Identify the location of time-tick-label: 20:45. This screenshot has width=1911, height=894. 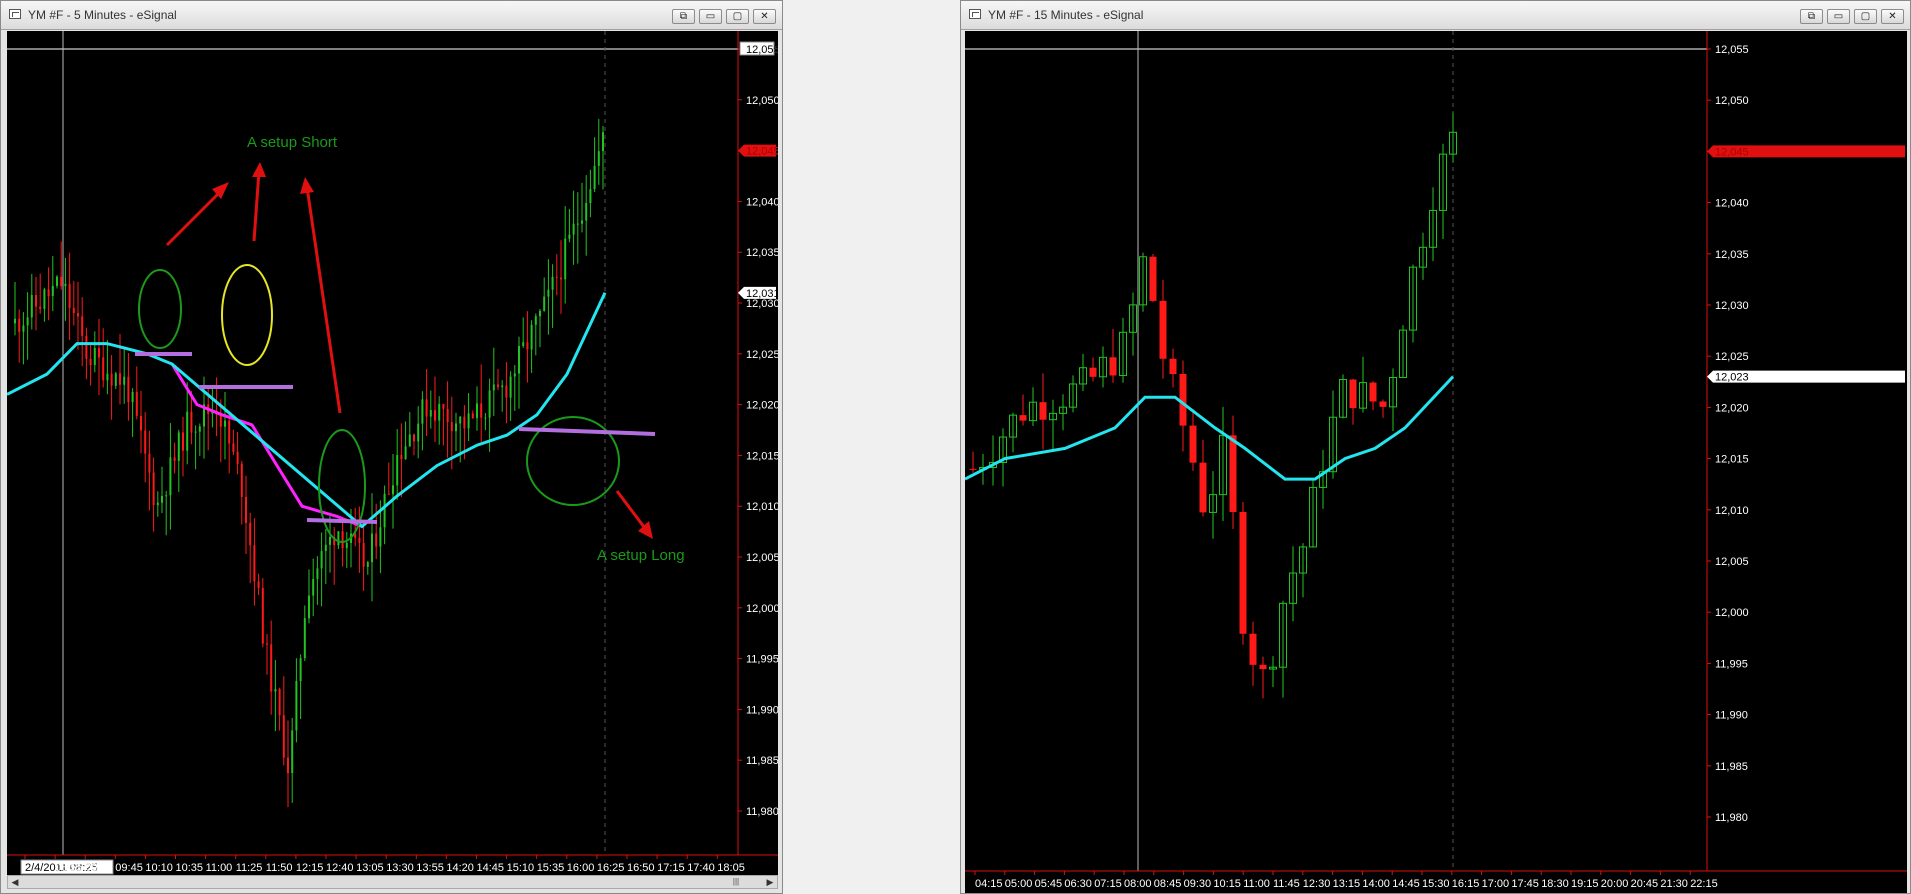
(1645, 884).